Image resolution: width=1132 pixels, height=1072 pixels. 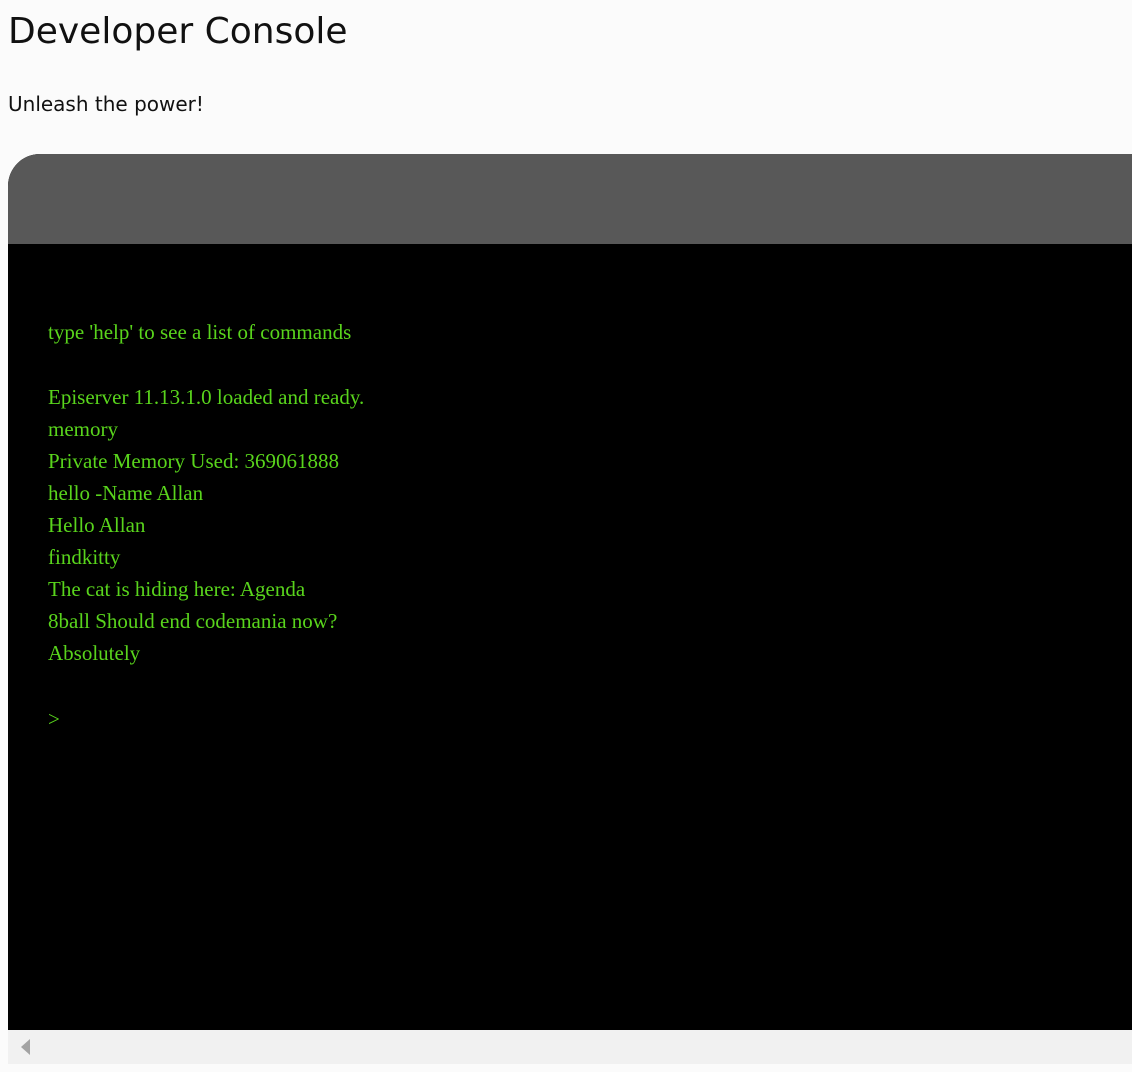 I want to click on console-line: Hello Allan, so click(x=97, y=525).